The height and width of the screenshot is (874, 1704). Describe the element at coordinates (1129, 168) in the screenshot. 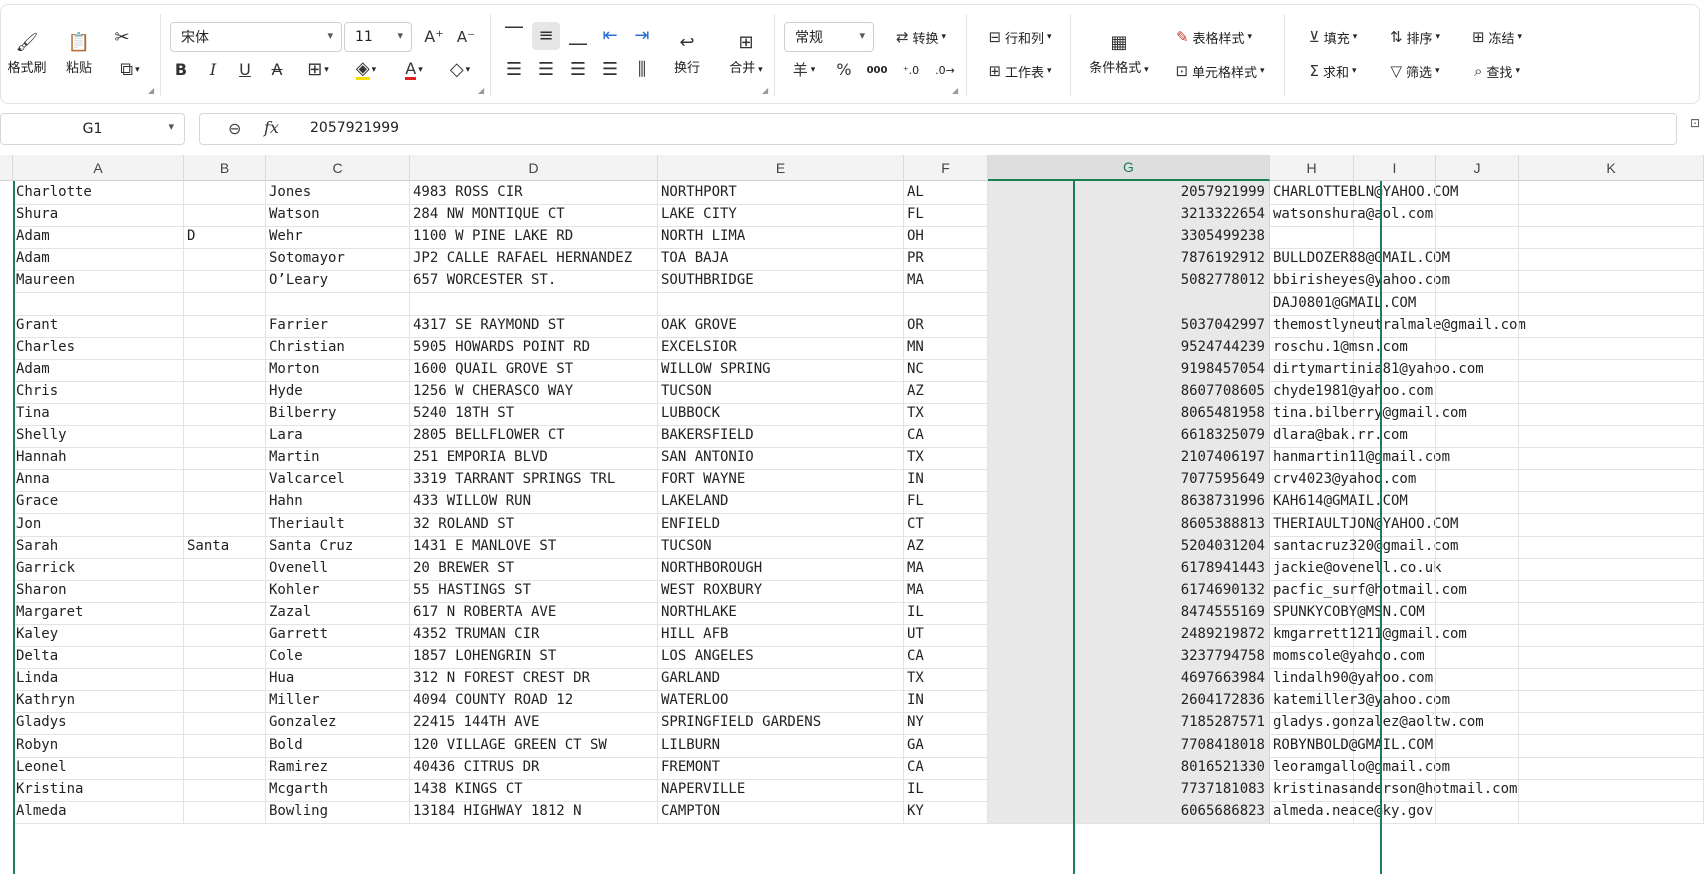

I see `column-header-g: G` at that location.